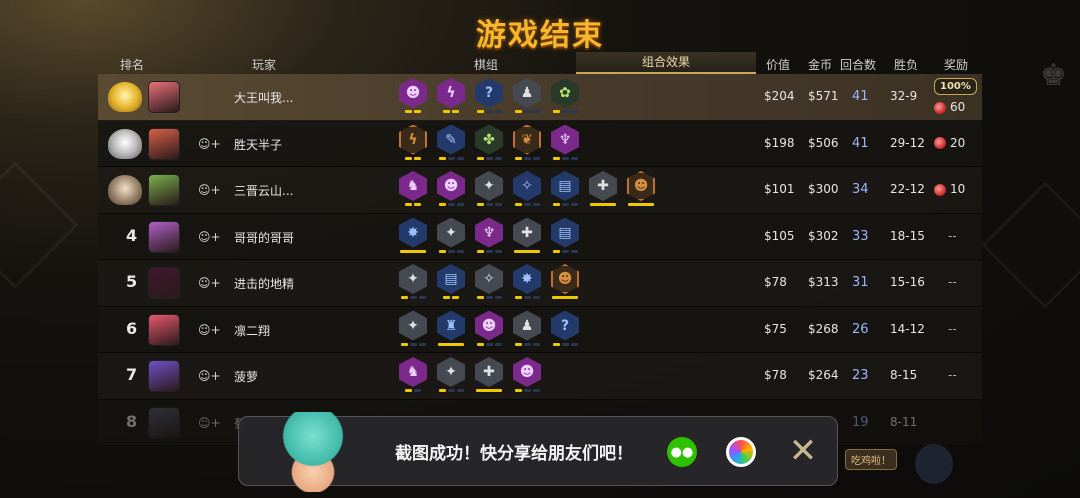  What do you see at coordinates (540, 35) in the screenshot?
I see `page-title: 游戏结束` at bounding box center [540, 35].